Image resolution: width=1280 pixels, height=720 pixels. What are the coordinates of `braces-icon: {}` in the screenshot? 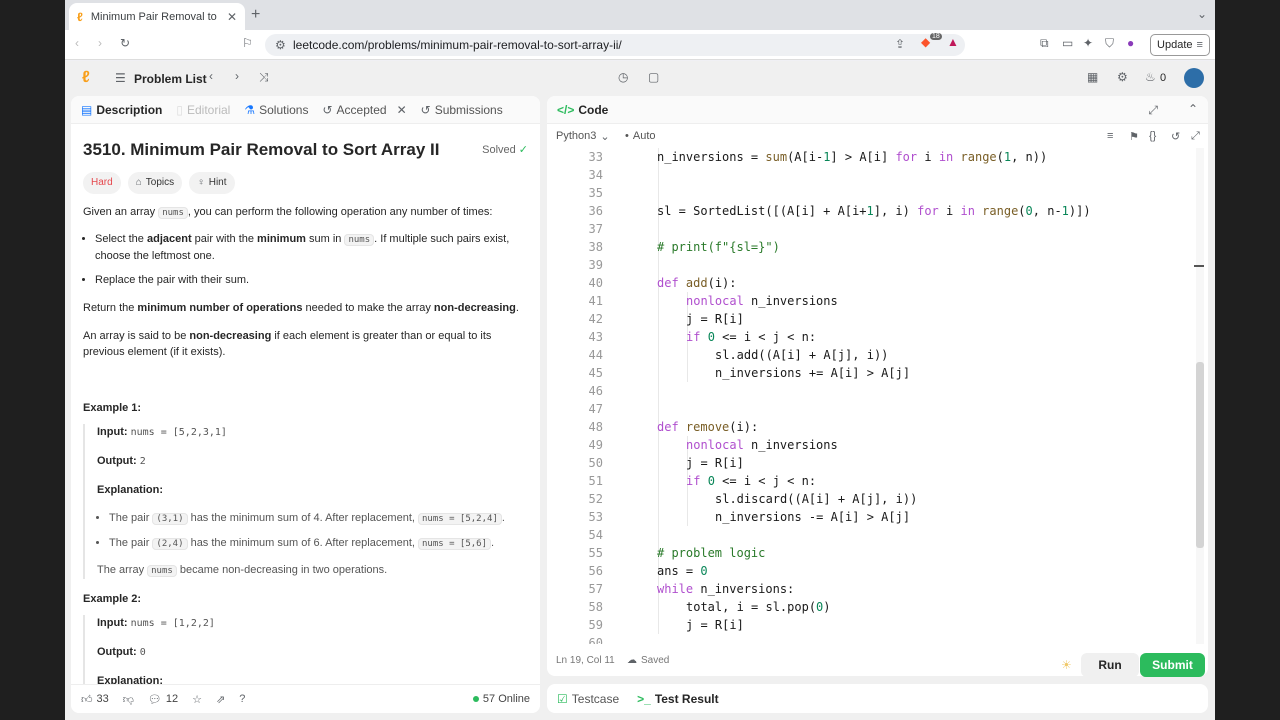 It's located at (1152, 136).